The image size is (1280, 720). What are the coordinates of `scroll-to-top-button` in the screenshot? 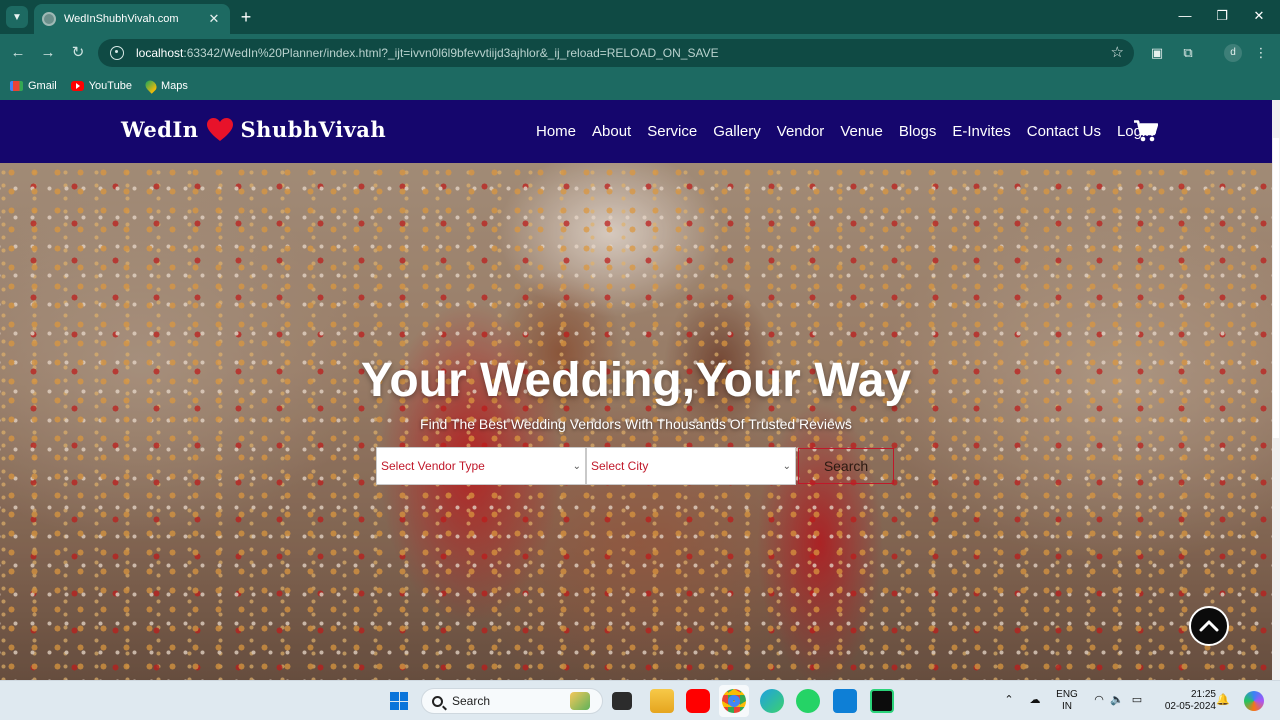 It's located at (1209, 626).